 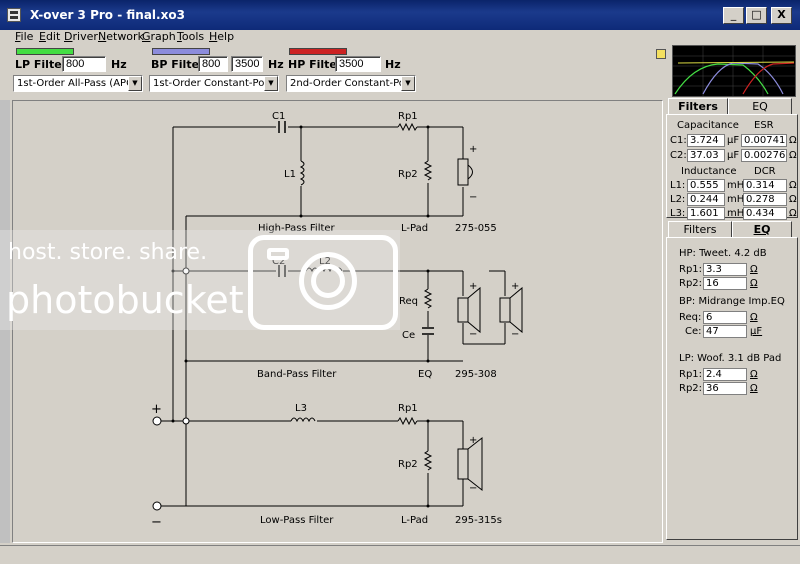 What do you see at coordinates (708, 125) in the screenshot?
I see `capacitance-header: Capacitance` at bounding box center [708, 125].